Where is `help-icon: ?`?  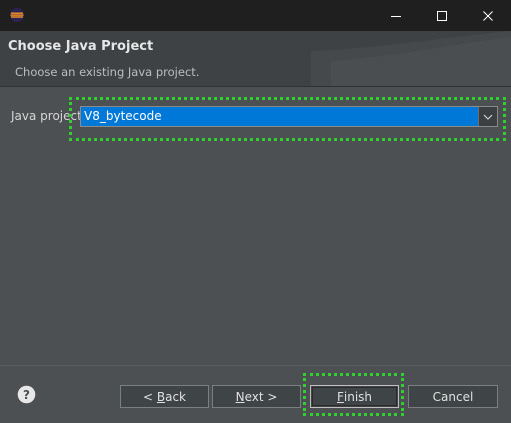
help-icon: ? is located at coordinates (26, 394).